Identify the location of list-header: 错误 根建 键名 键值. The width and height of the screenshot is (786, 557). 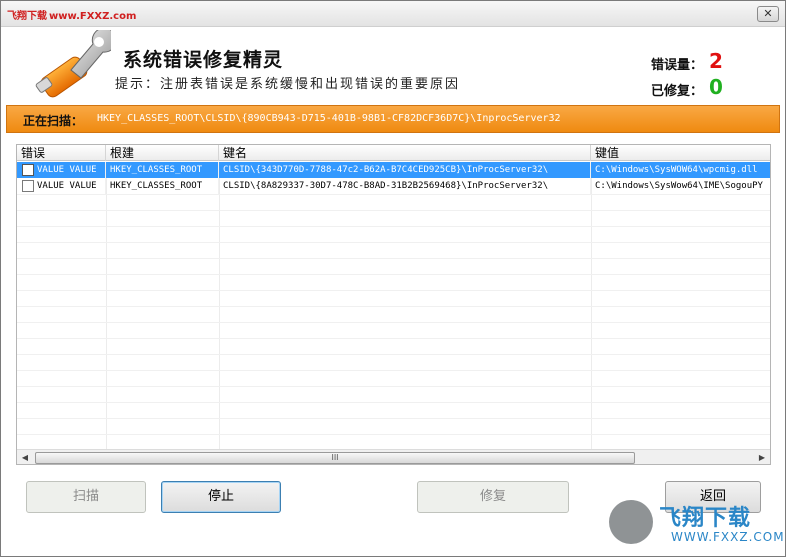
(393, 153).